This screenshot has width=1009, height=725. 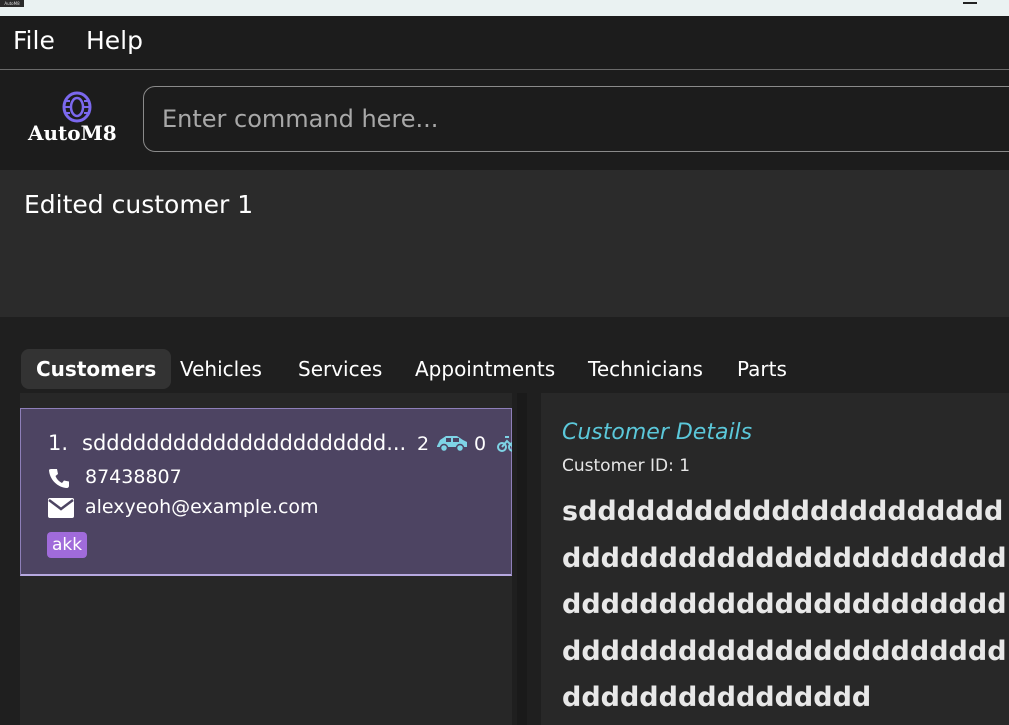 What do you see at coordinates (970, 2) in the screenshot?
I see `minimize-icon` at bounding box center [970, 2].